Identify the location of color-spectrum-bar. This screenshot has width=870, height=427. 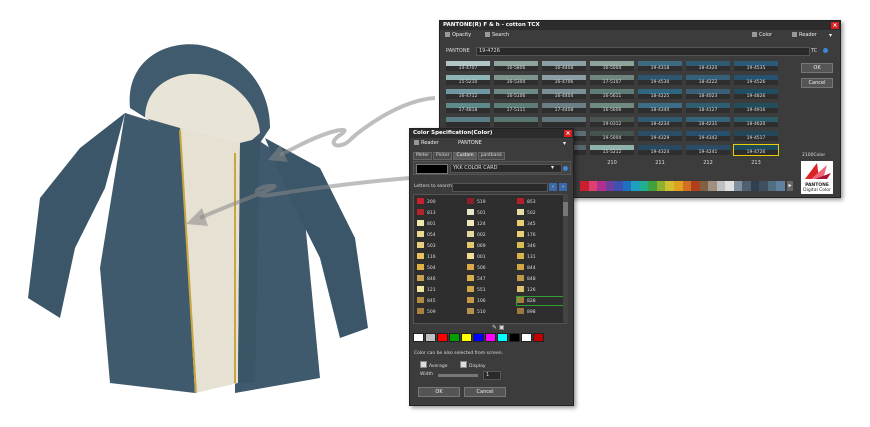
(683, 186).